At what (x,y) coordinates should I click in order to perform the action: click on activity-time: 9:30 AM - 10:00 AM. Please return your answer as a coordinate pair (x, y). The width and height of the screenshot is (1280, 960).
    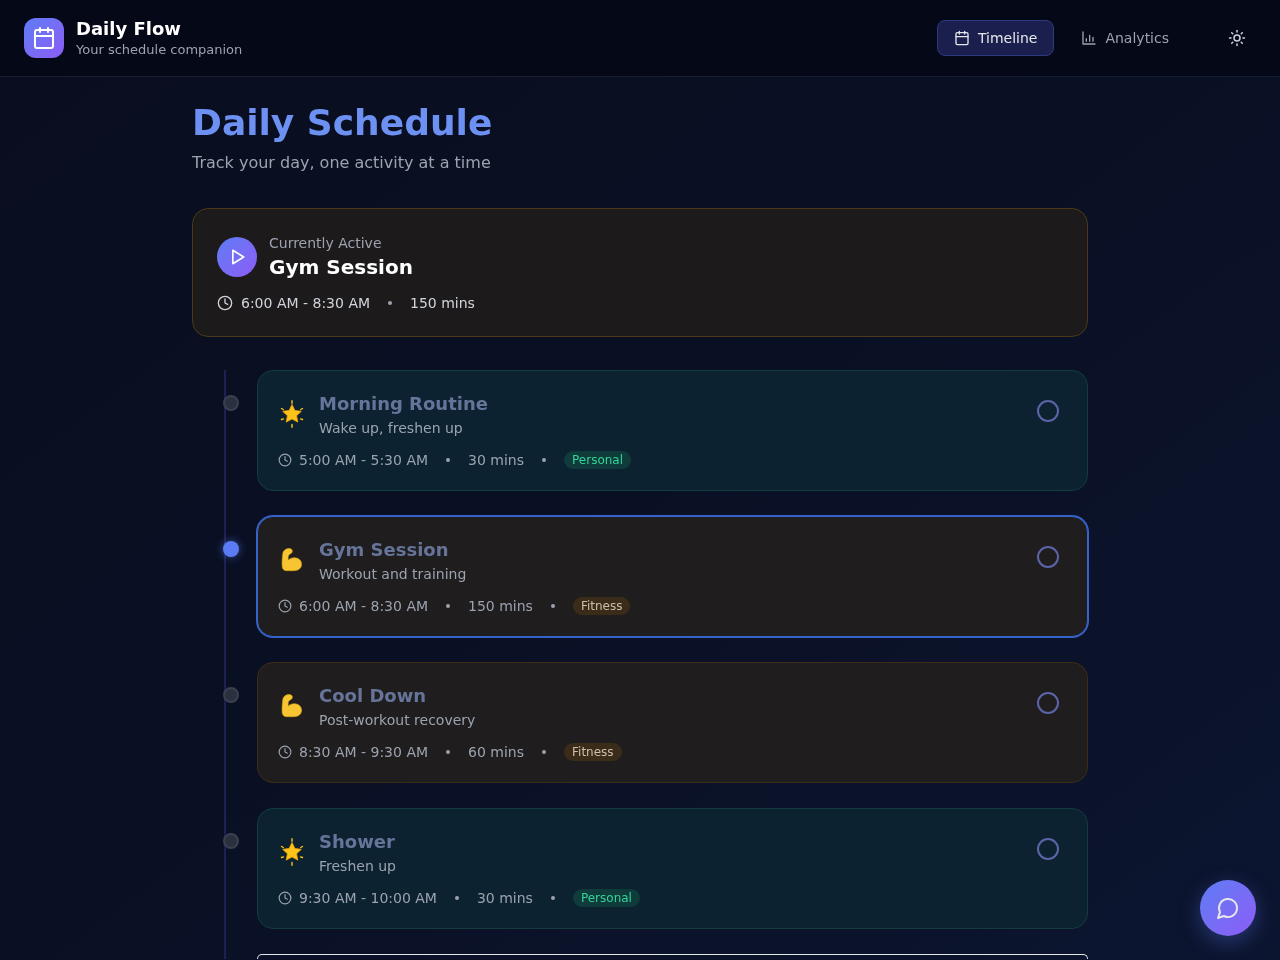
    Looking at the image, I should click on (368, 898).